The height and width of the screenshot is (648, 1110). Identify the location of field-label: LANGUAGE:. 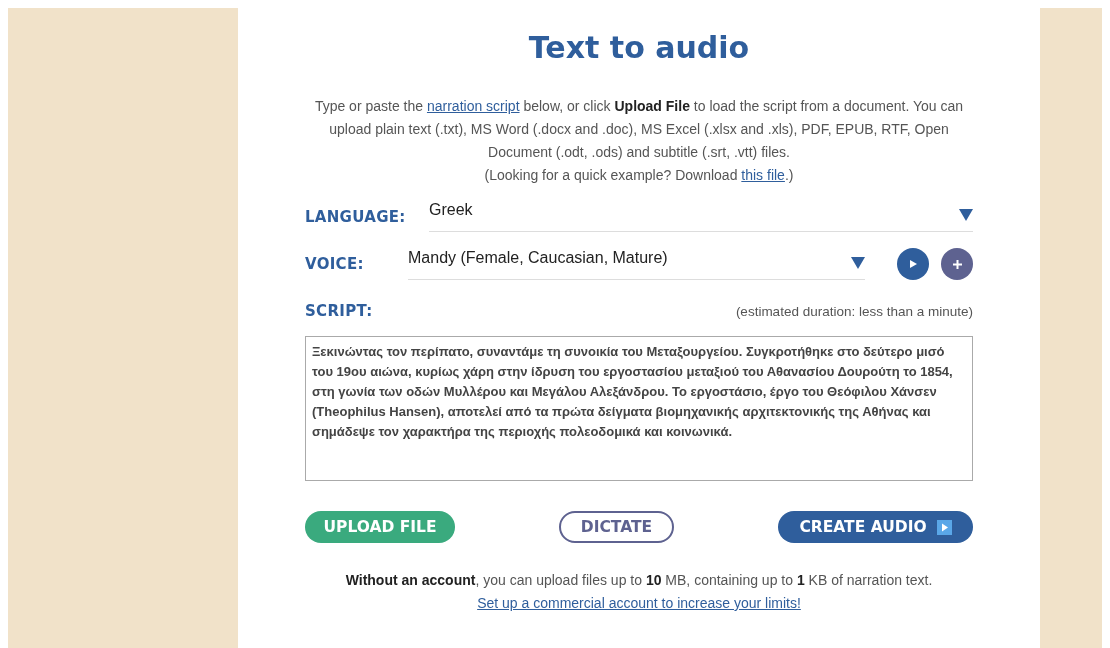
(356, 216).